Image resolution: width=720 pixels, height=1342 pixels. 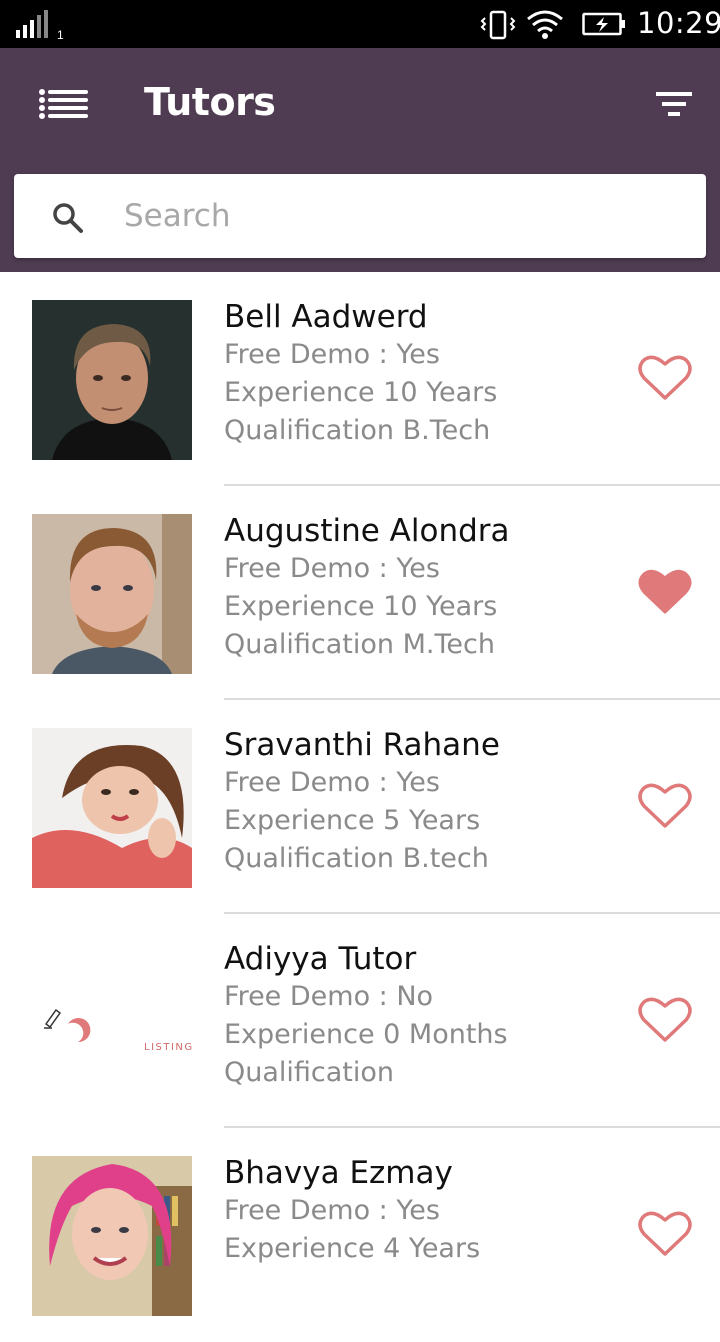 What do you see at coordinates (678, 23) in the screenshot?
I see `clock: 10:29` at bounding box center [678, 23].